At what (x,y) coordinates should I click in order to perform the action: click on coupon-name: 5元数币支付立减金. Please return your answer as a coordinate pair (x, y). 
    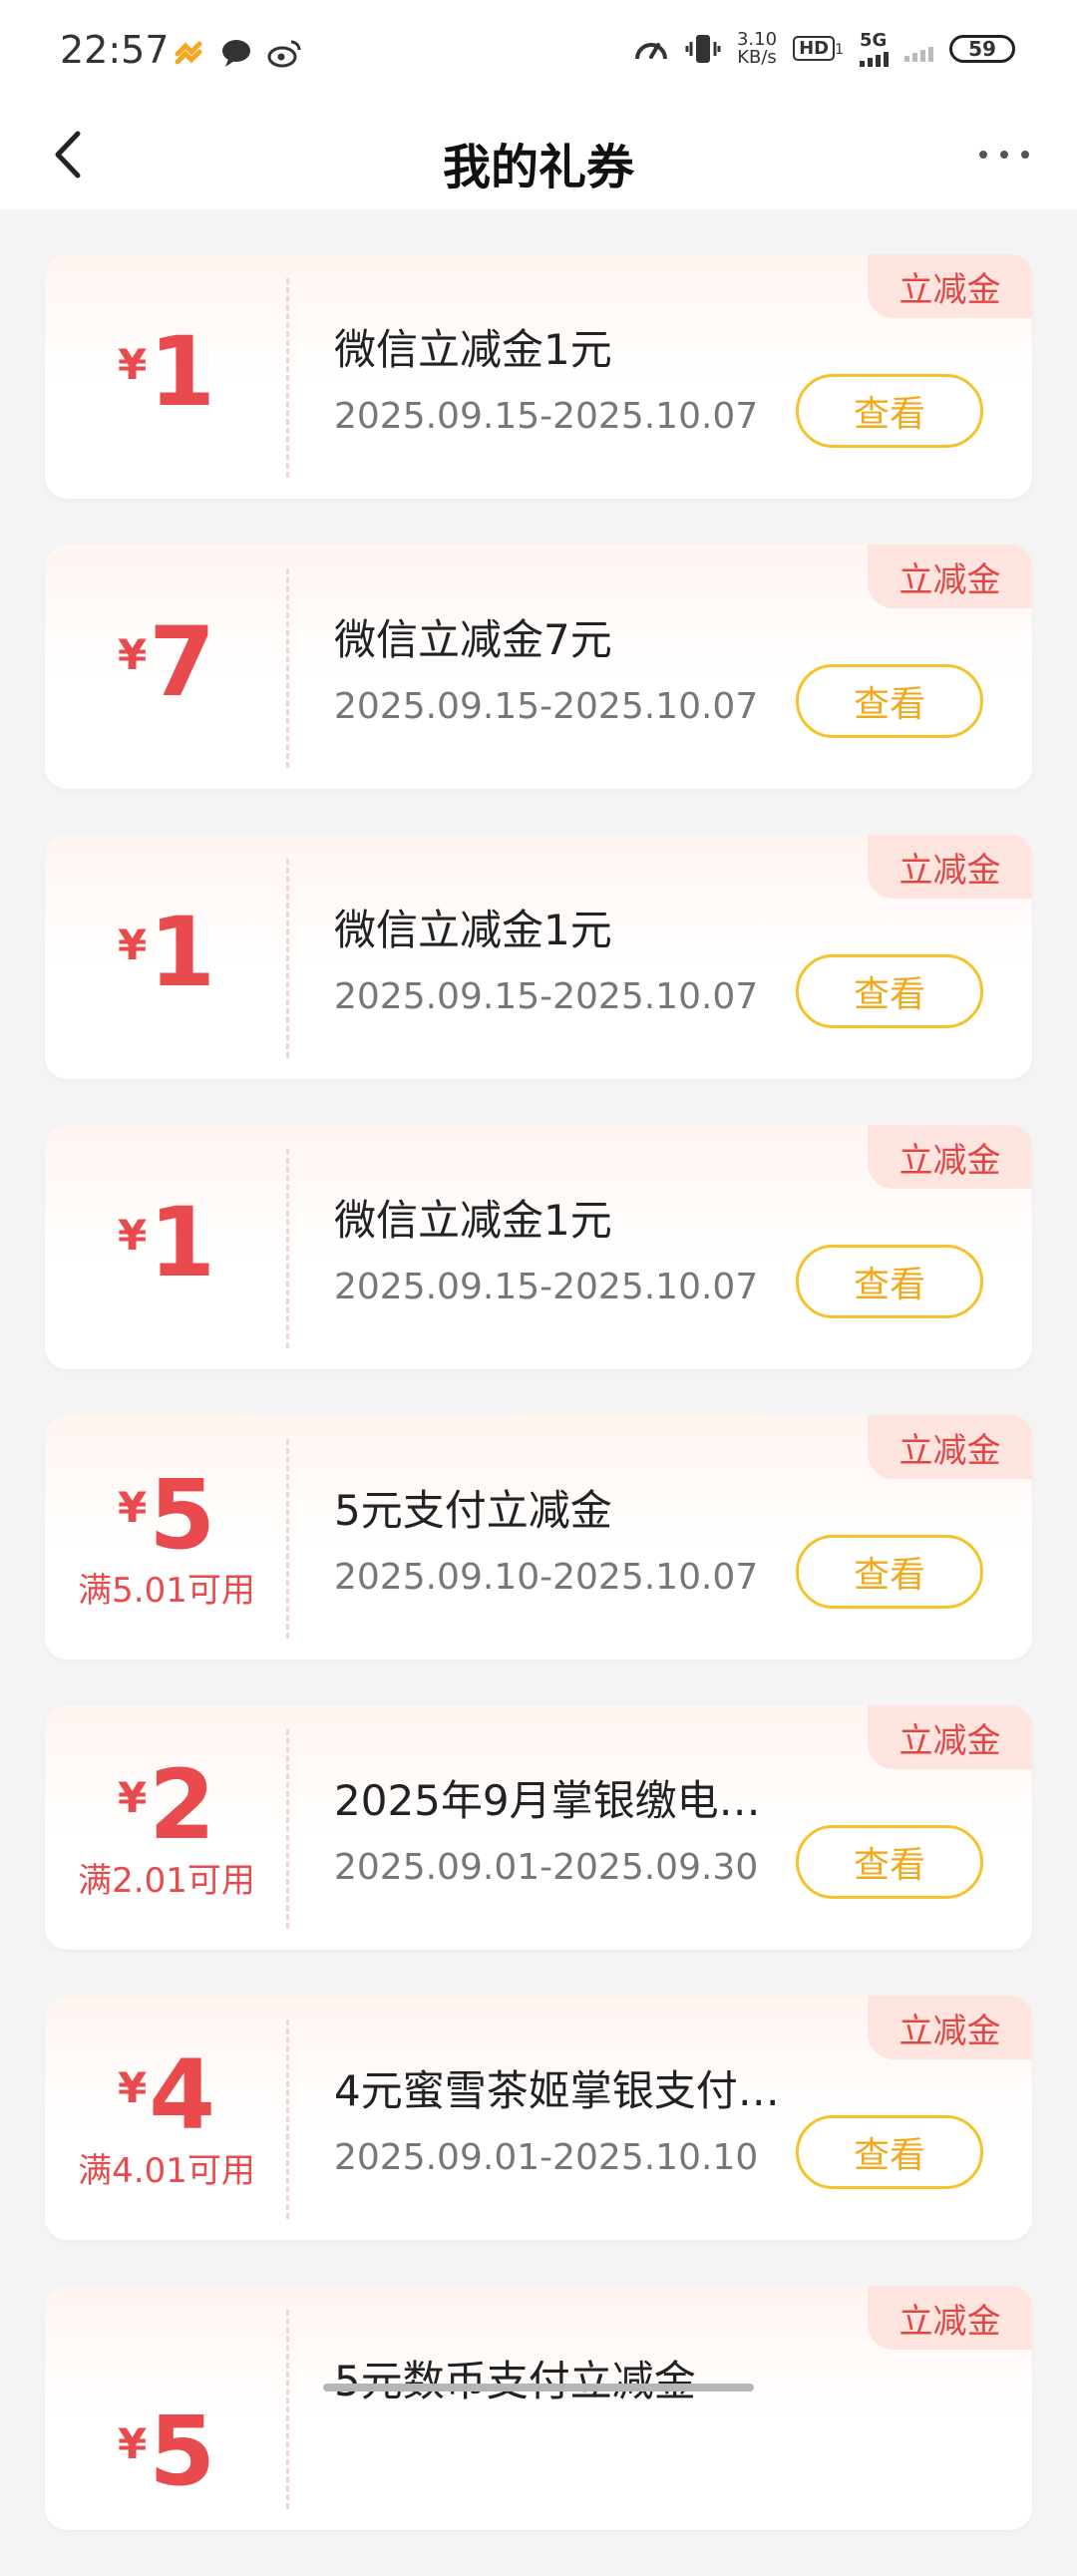
    Looking at the image, I should click on (515, 2381).